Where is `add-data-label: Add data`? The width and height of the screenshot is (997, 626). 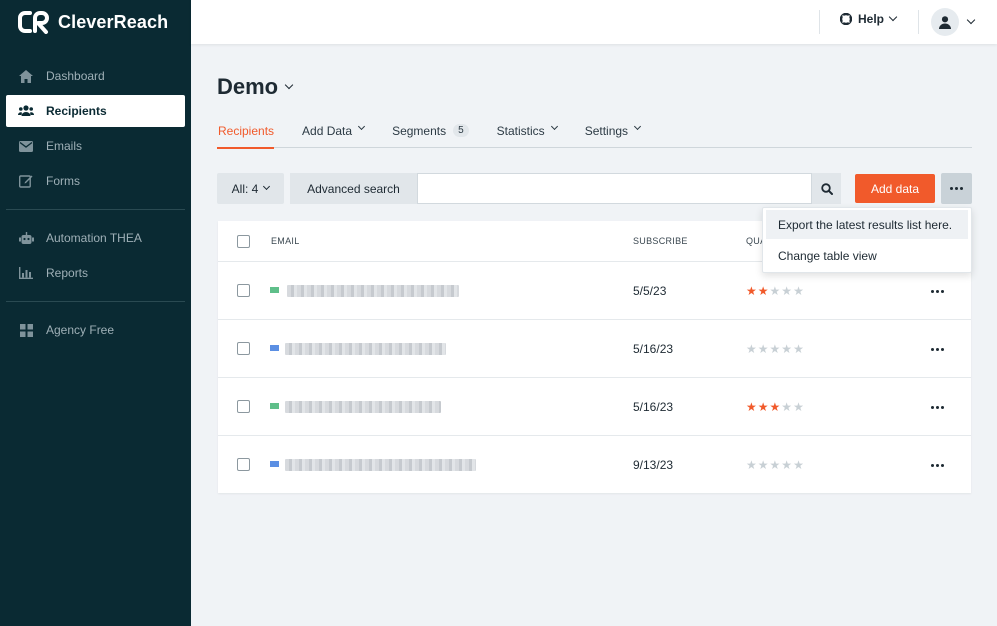
add-data-label: Add data is located at coordinates (895, 188).